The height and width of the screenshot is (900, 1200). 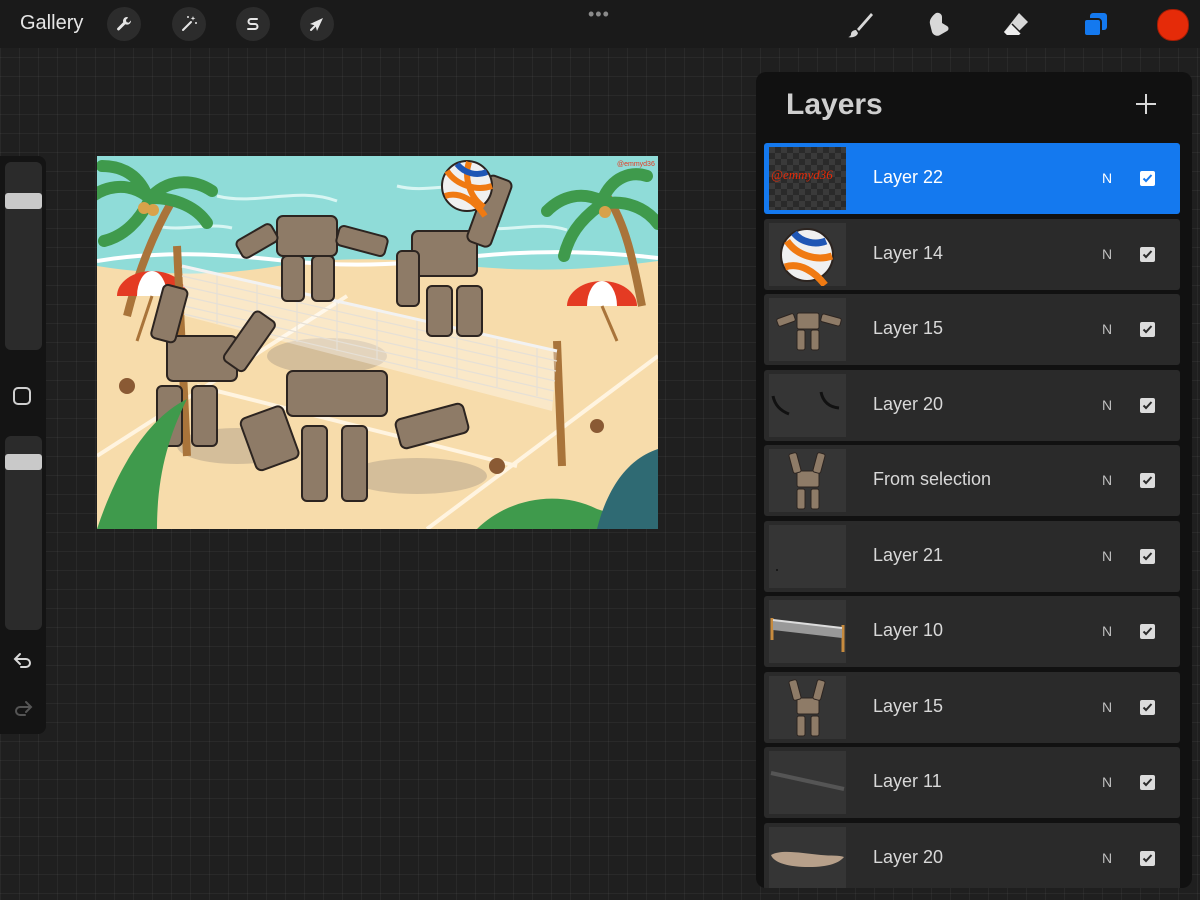 What do you see at coordinates (636, 164) in the screenshot?
I see `watermark-text: @emmyd36` at bounding box center [636, 164].